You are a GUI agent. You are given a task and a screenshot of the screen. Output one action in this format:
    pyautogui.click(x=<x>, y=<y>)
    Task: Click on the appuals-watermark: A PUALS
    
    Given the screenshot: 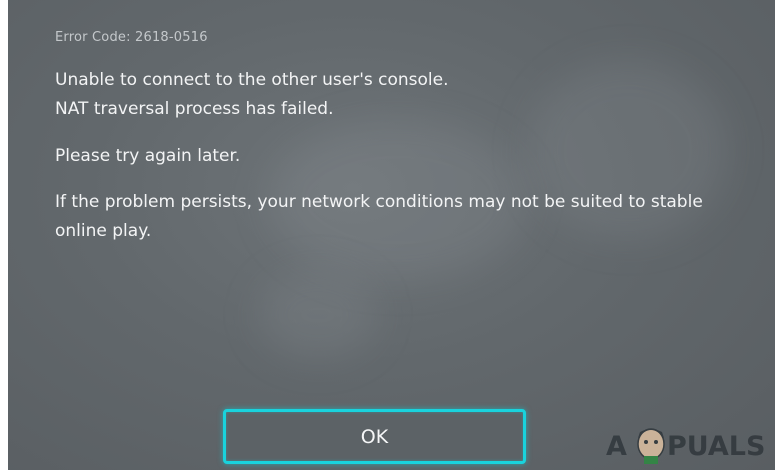 What is the action you would take?
    pyautogui.click(x=685, y=446)
    